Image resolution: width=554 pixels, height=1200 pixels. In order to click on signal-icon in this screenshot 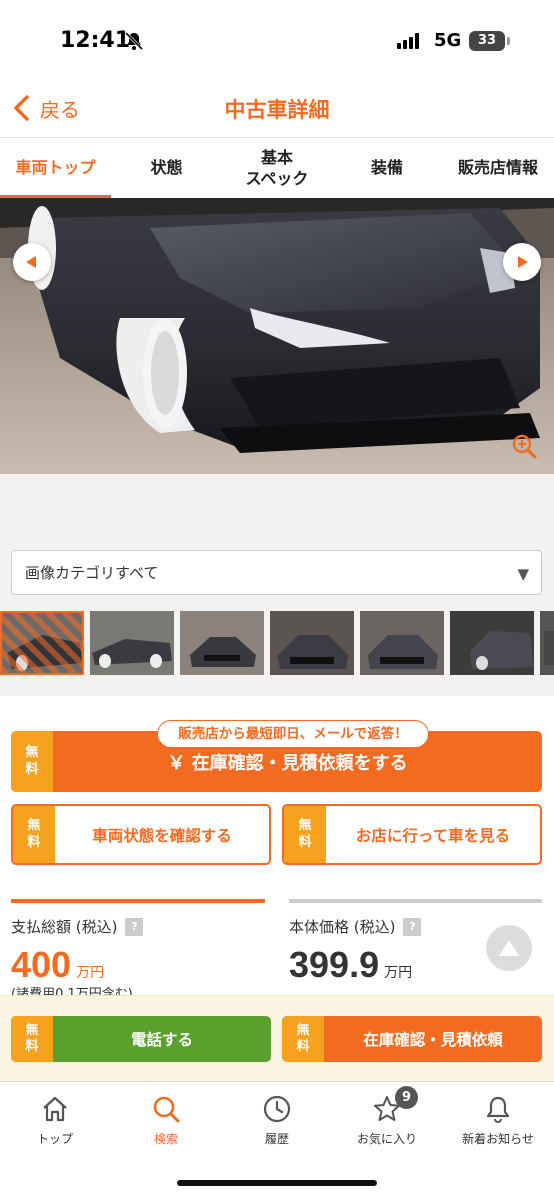, I will do `click(408, 41)`.